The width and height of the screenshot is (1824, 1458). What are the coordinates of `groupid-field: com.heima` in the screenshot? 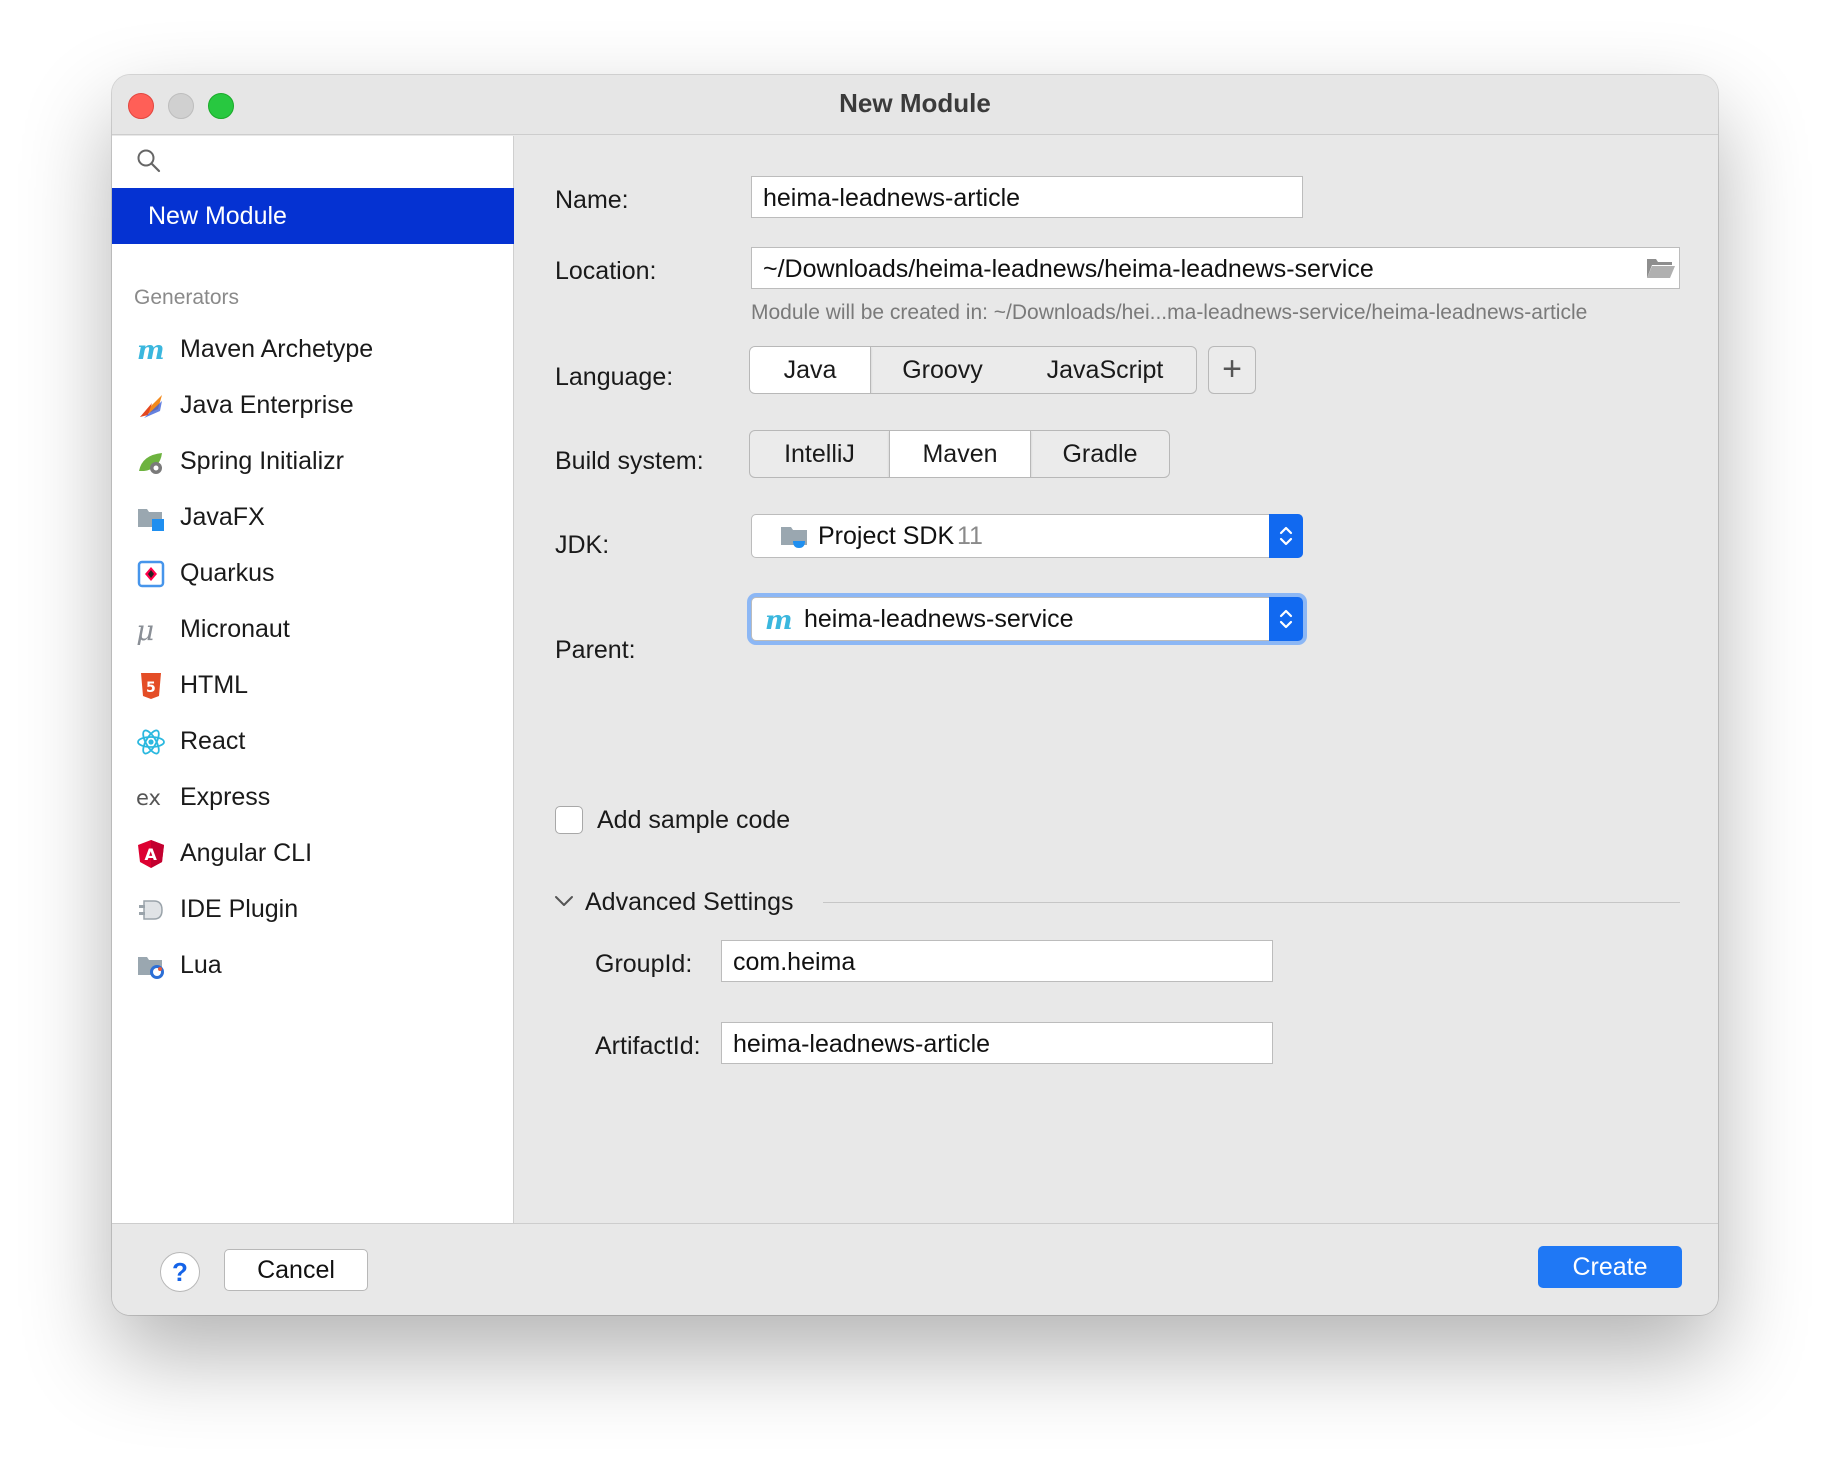 It's located at (997, 961).